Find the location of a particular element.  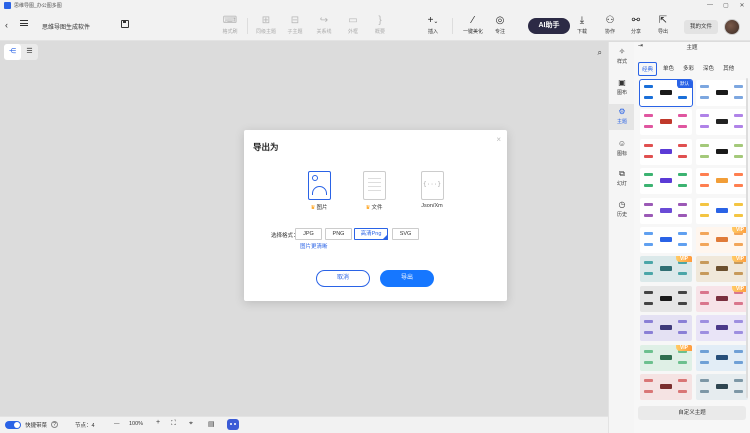

focus-target-icon: ◎ is located at coordinates (500, 20).